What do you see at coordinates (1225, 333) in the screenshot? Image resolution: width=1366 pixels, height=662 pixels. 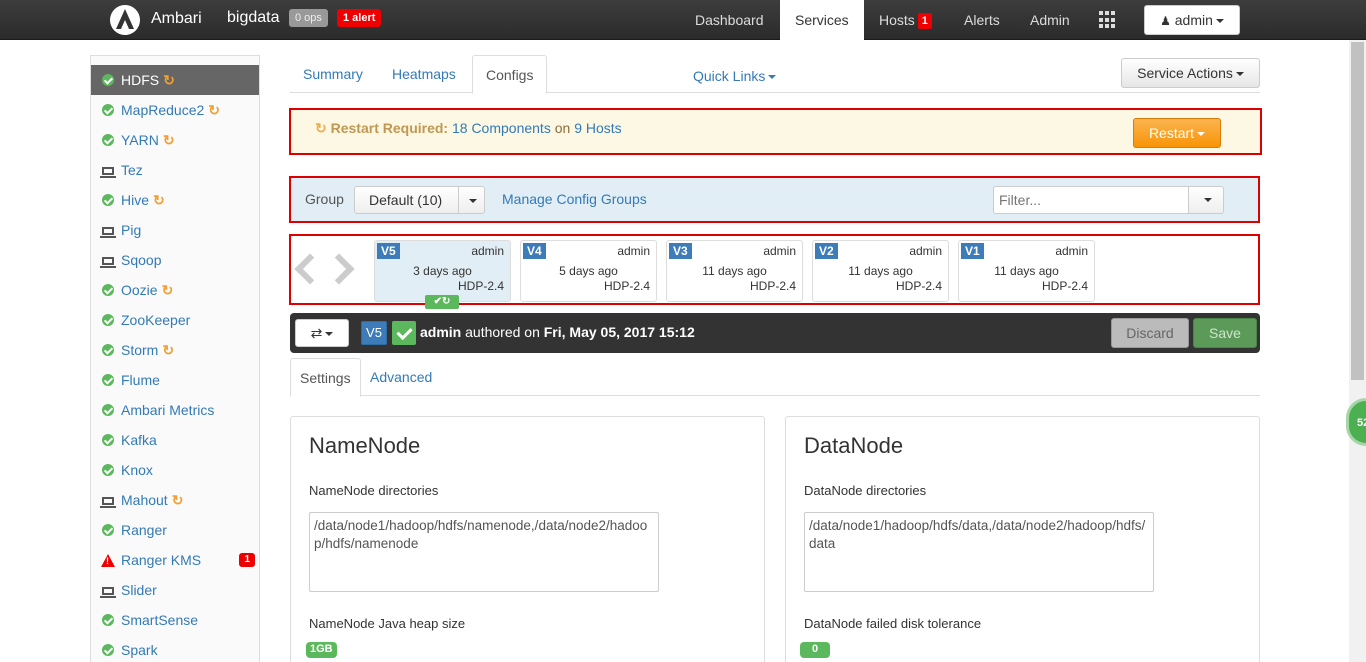 I see `save-button: Save` at bounding box center [1225, 333].